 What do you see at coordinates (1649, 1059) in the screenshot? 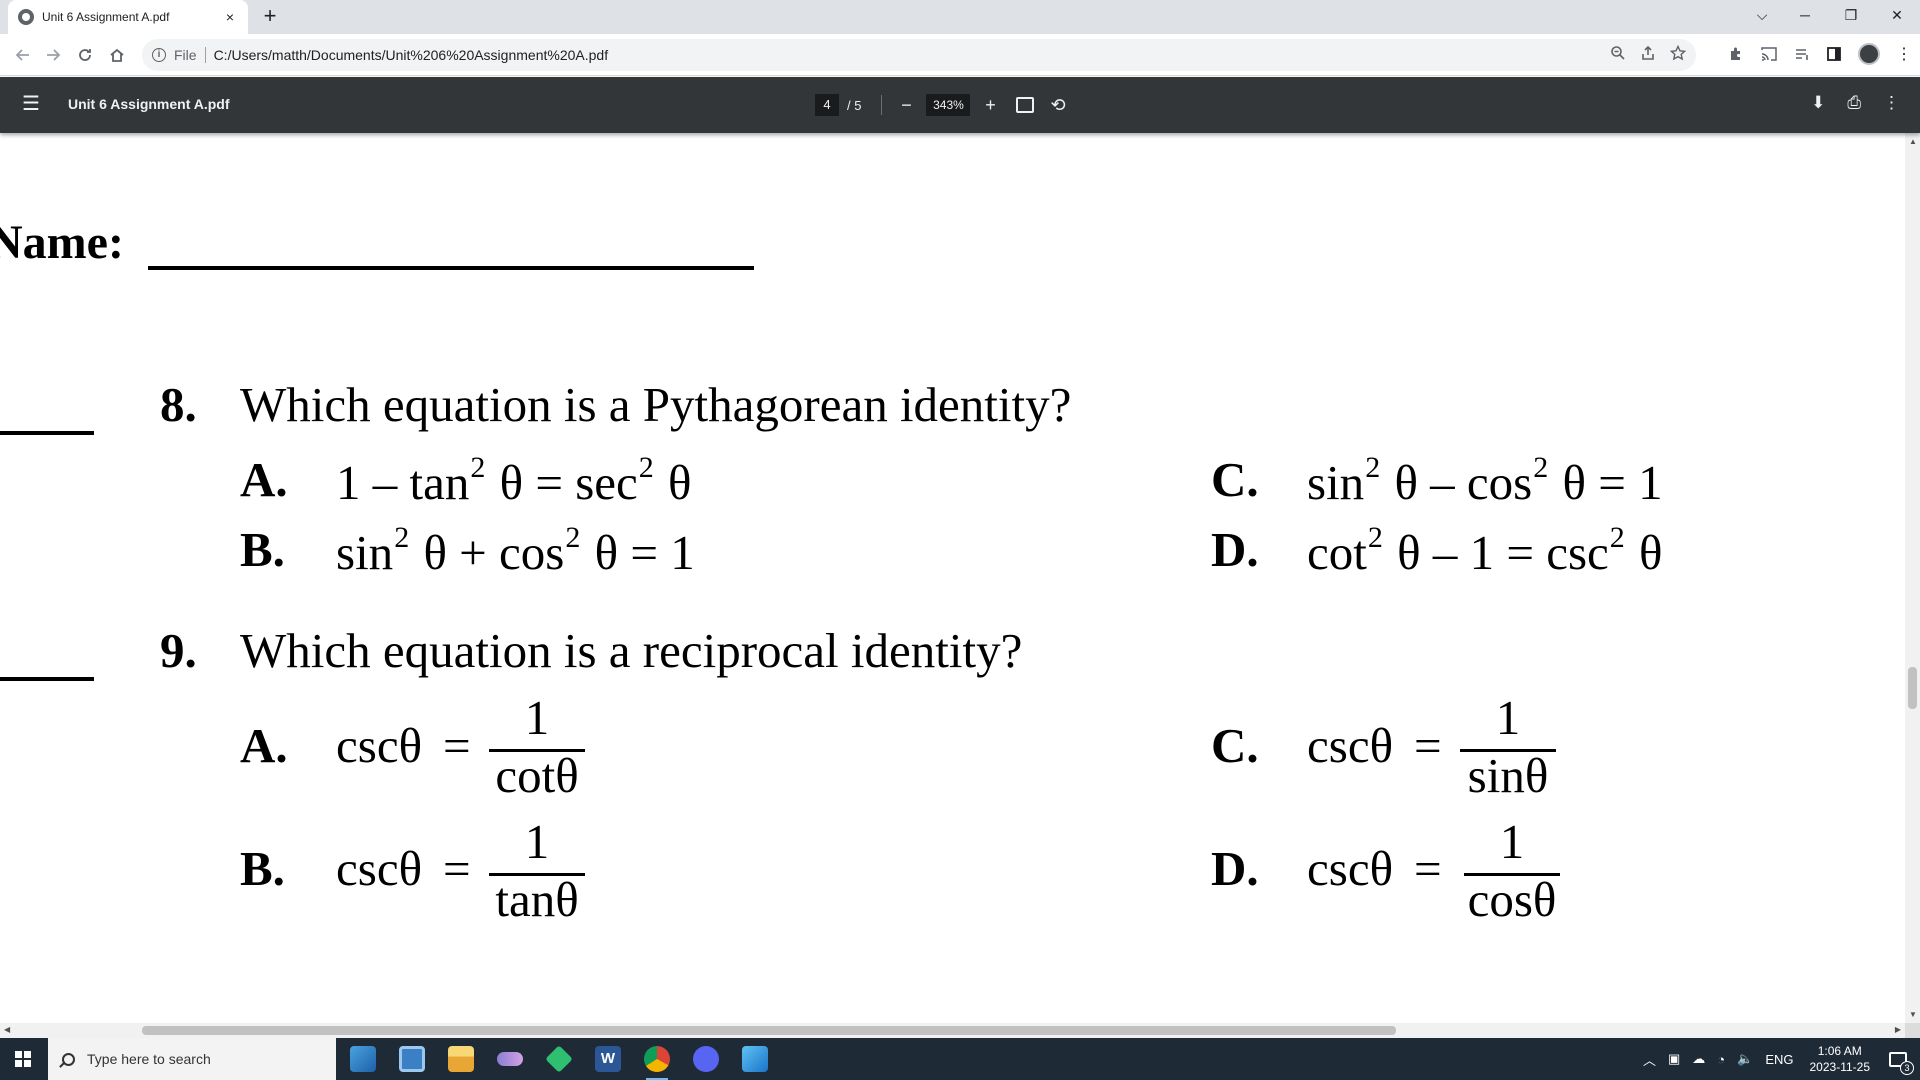
I see `tray-overflow-chevron-icon: ︿` at bounding box center [1649, 1059].